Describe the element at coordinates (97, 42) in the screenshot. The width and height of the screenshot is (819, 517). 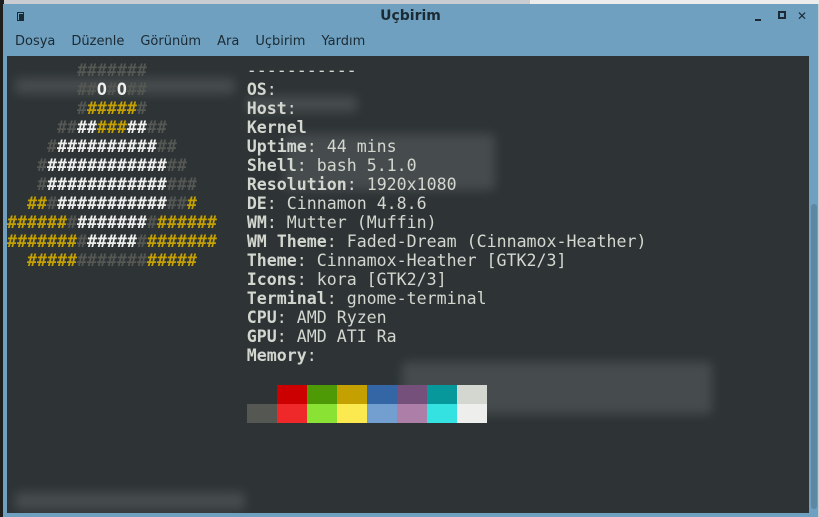
I see `menu-duzenle: Düzenle` at that location.